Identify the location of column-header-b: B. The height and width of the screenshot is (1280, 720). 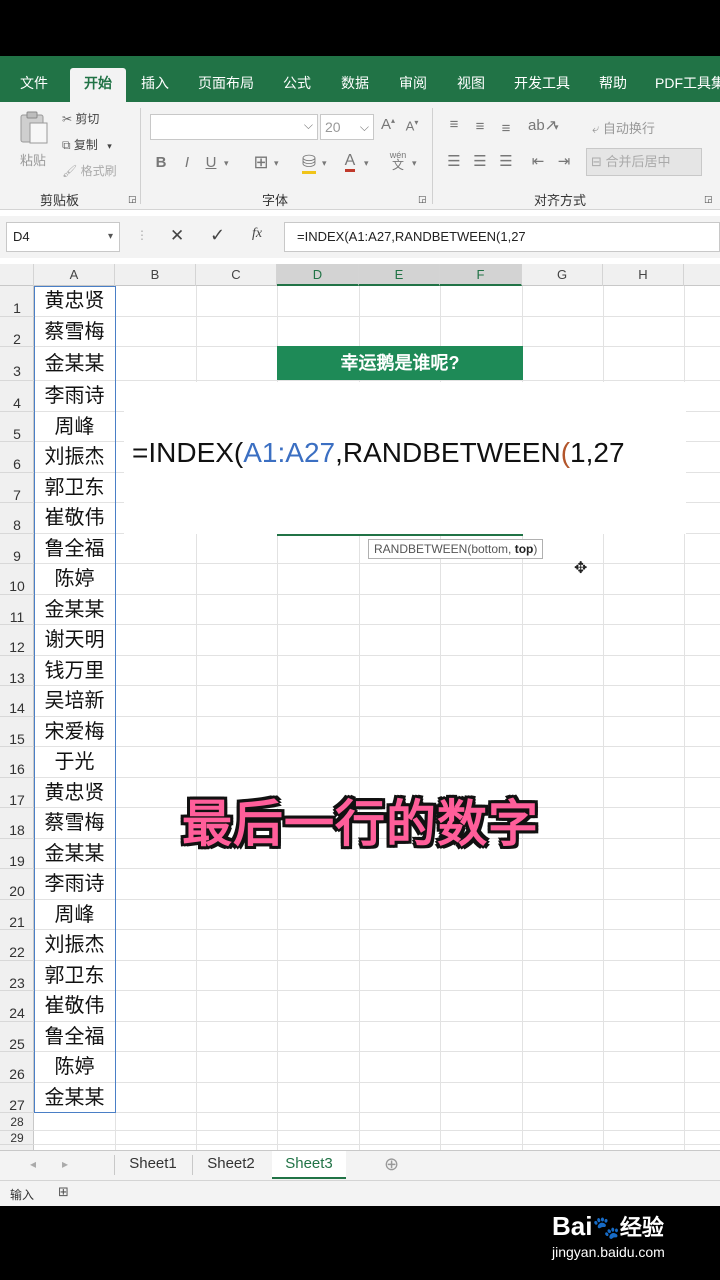
(155, 275).